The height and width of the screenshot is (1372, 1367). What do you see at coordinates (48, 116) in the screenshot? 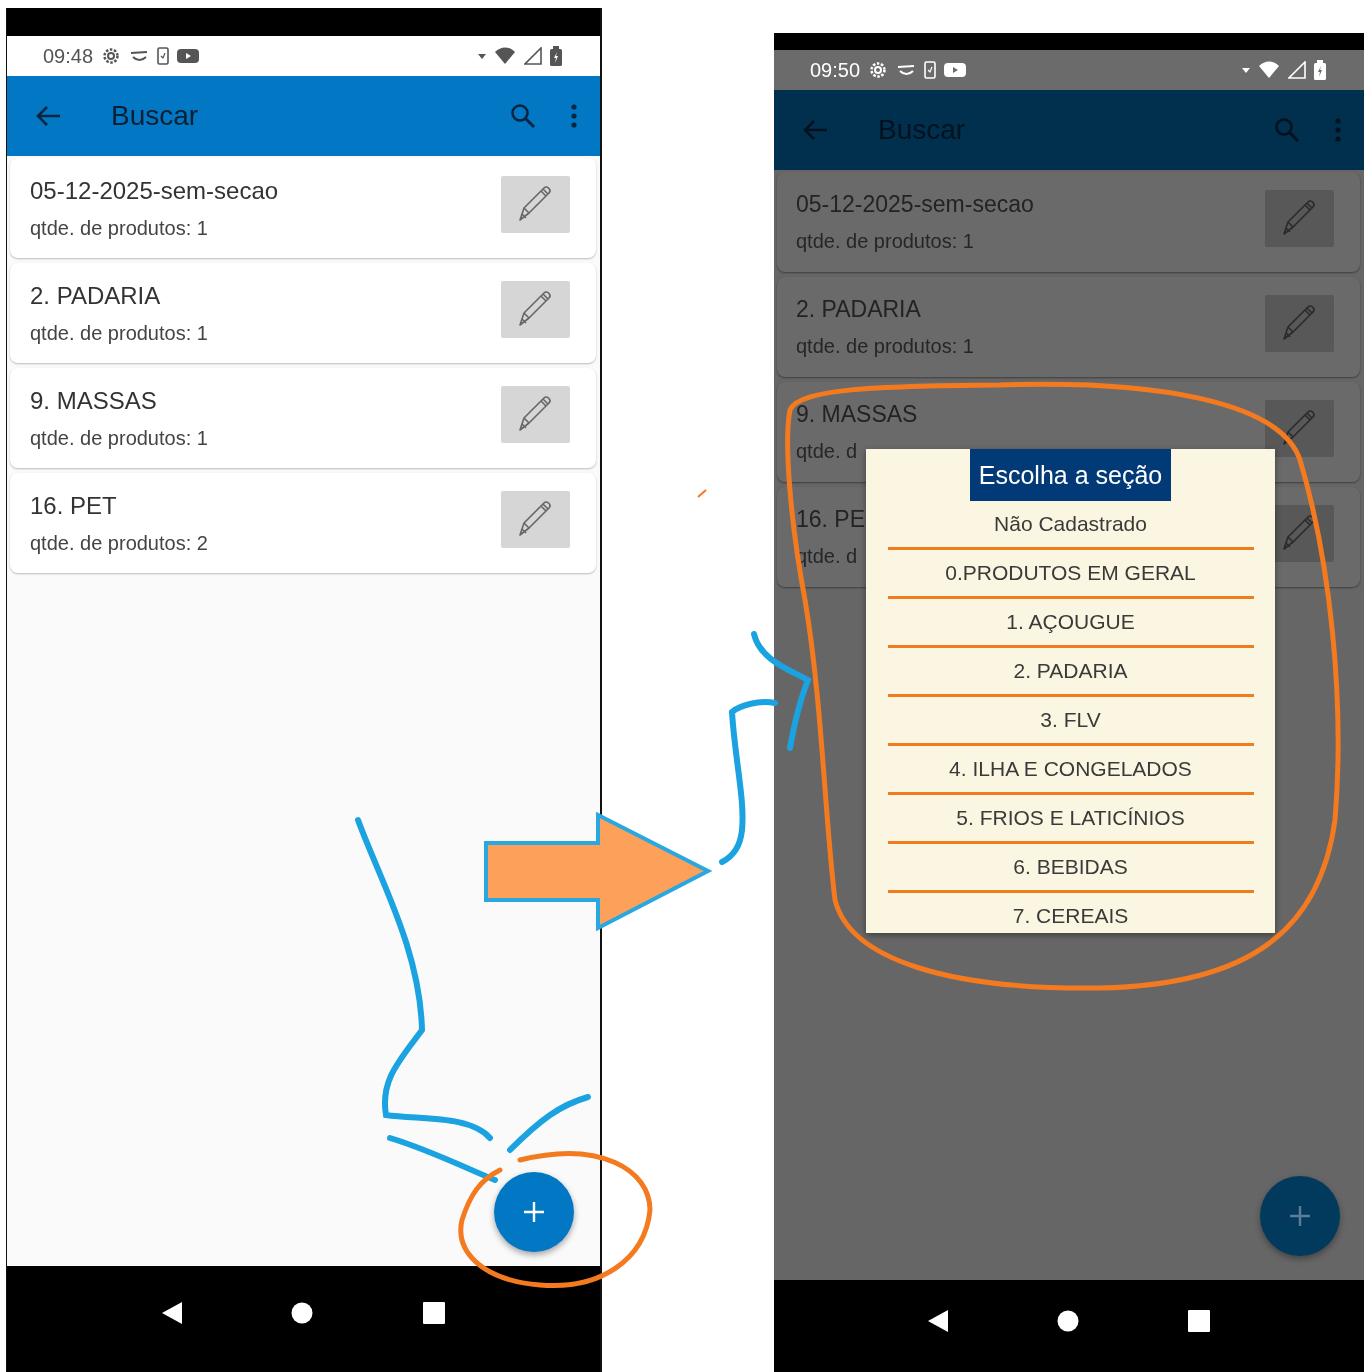
I see `back-arrow-icon` at bounding box center [48, 116].